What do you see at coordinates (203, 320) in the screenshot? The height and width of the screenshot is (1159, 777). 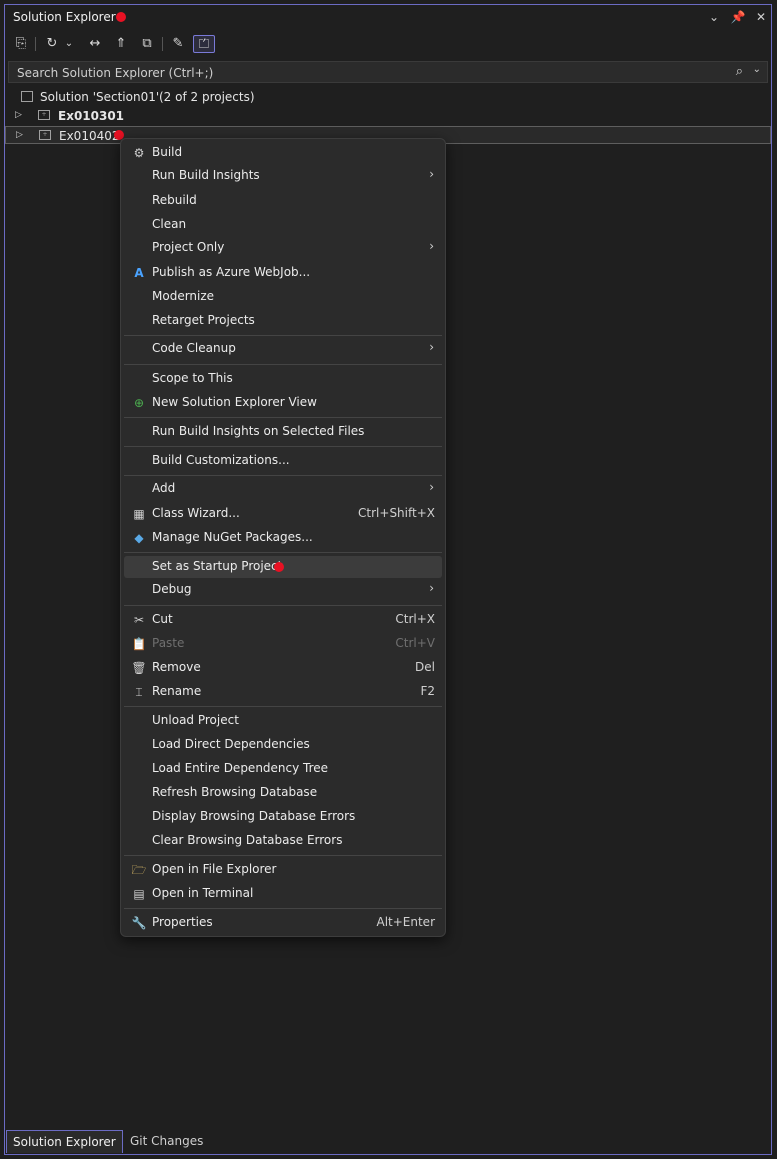 I see `menu-item-label: Retarget Projects` at bounding box center [203, 320].